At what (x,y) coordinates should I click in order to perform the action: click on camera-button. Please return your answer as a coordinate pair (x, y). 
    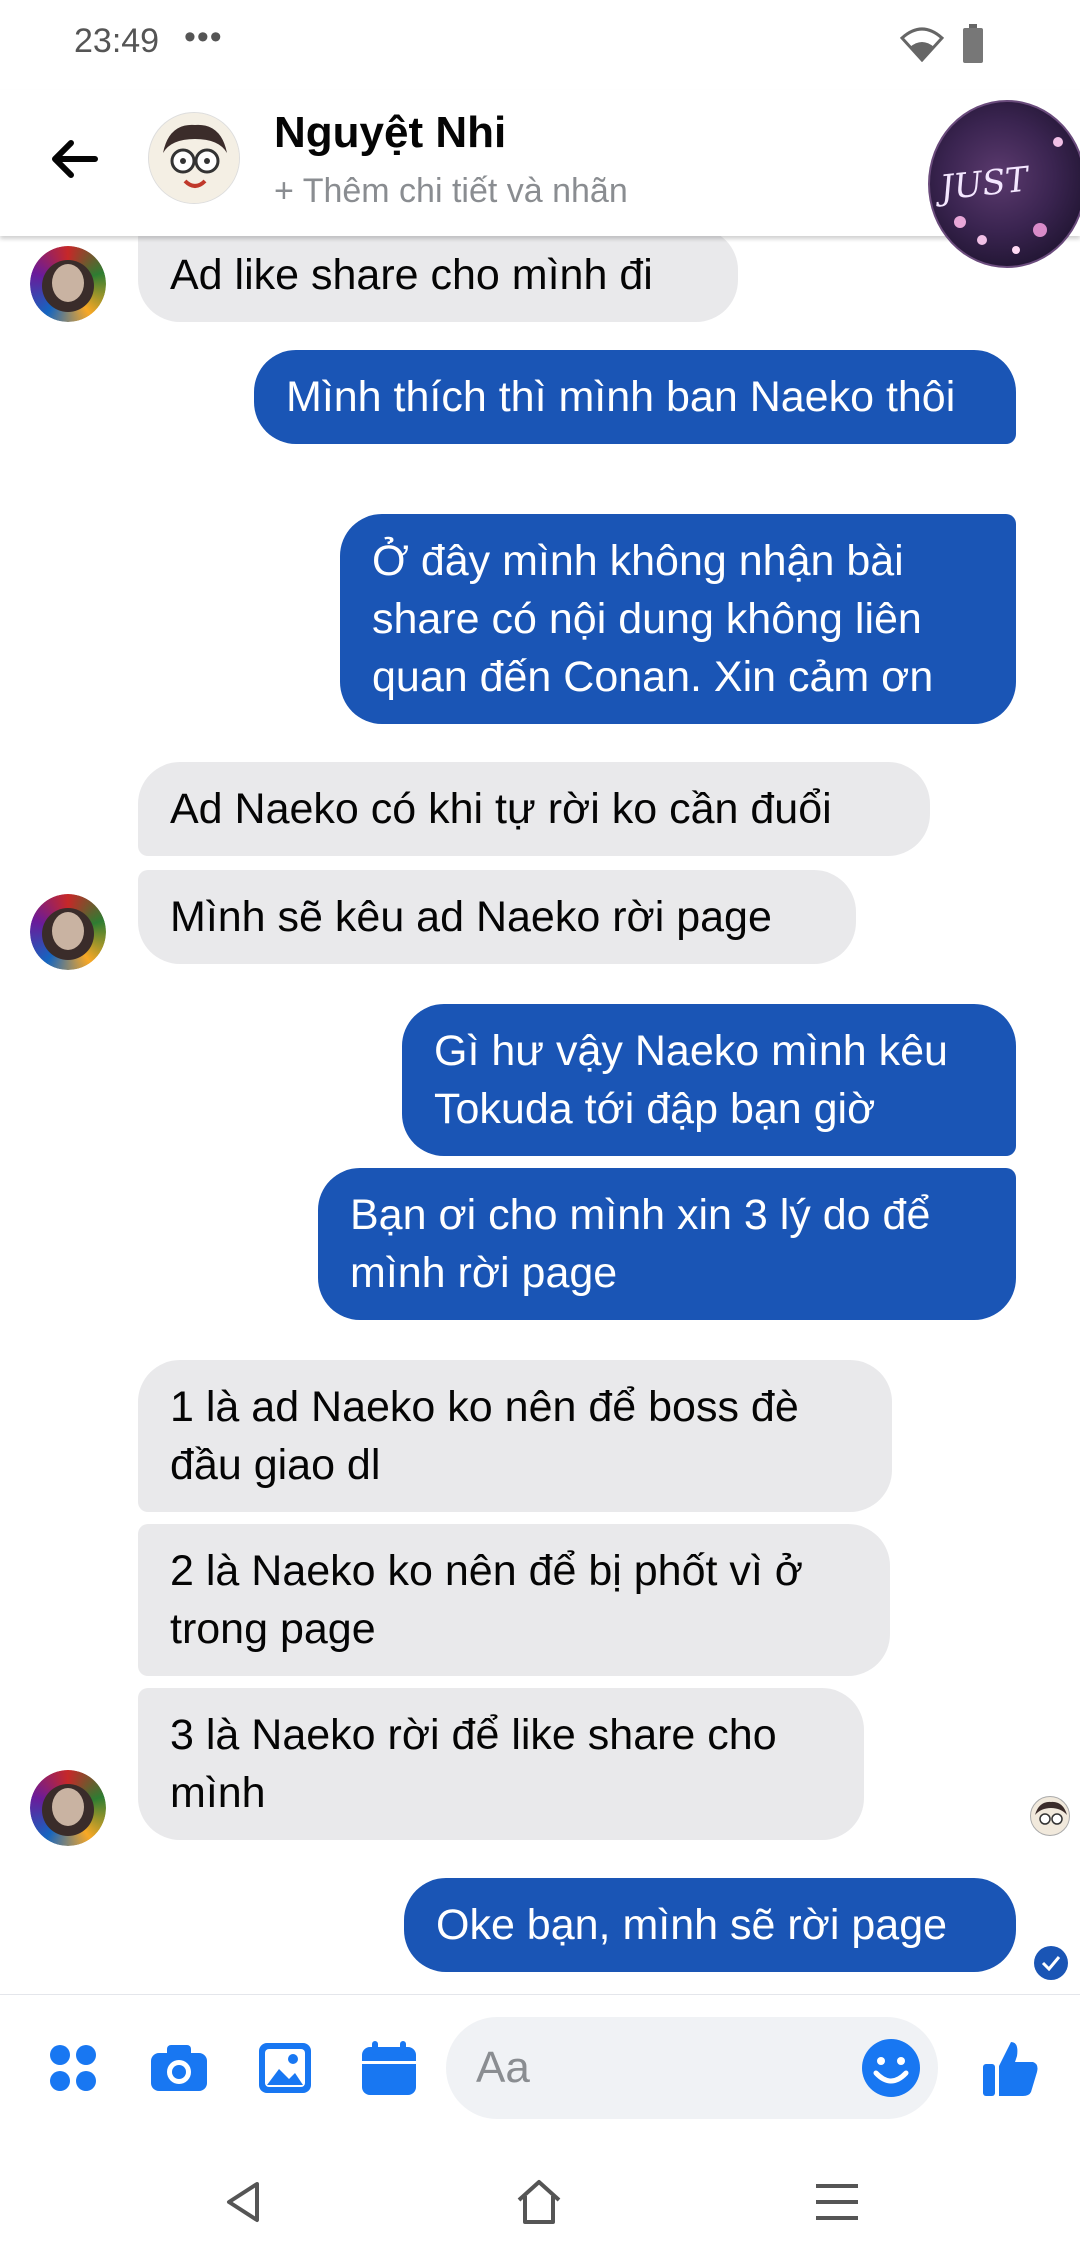
    Looking at the image, I should click on (179, 2068).